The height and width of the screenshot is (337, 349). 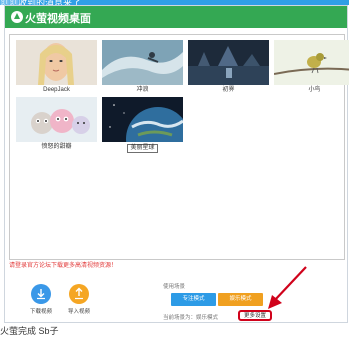 I want to click on tile-label: DeepJack, so click(x=56, y=90).